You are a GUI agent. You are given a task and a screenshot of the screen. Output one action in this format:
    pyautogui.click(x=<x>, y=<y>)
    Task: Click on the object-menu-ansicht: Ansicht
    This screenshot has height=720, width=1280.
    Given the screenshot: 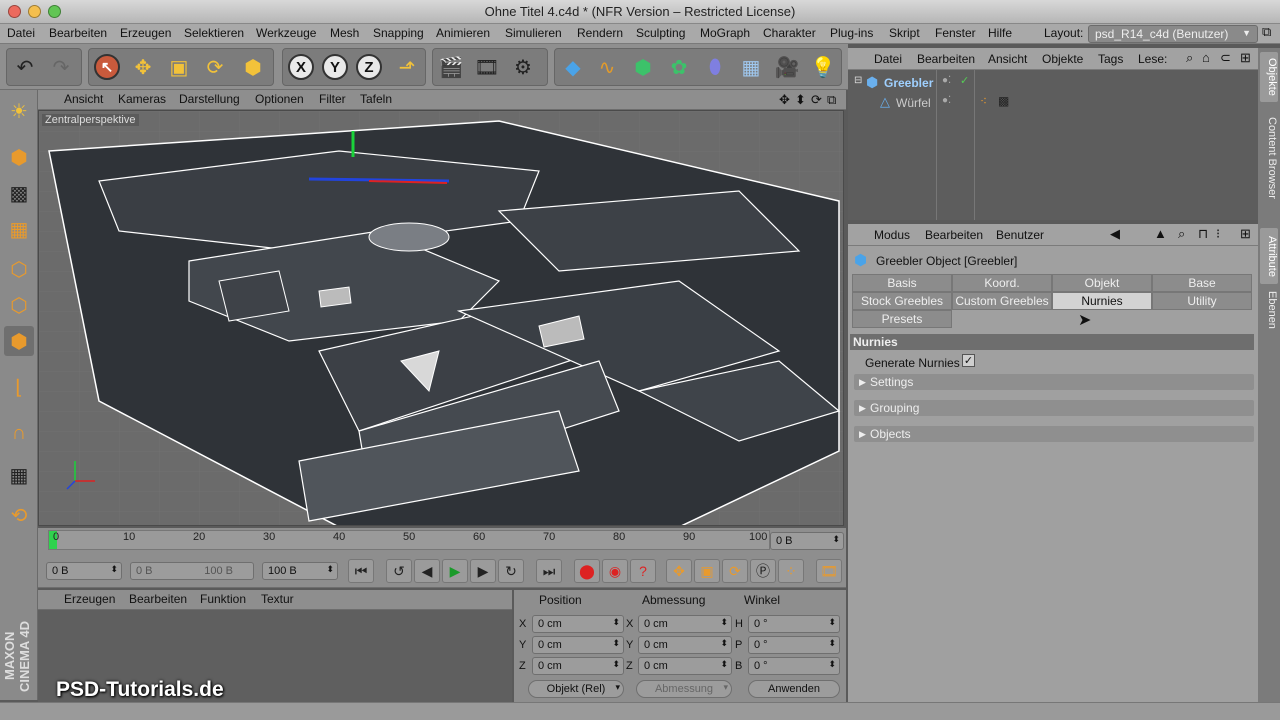 What is the action you would take?
    pyautogui.click(x=1007, y=59)
    